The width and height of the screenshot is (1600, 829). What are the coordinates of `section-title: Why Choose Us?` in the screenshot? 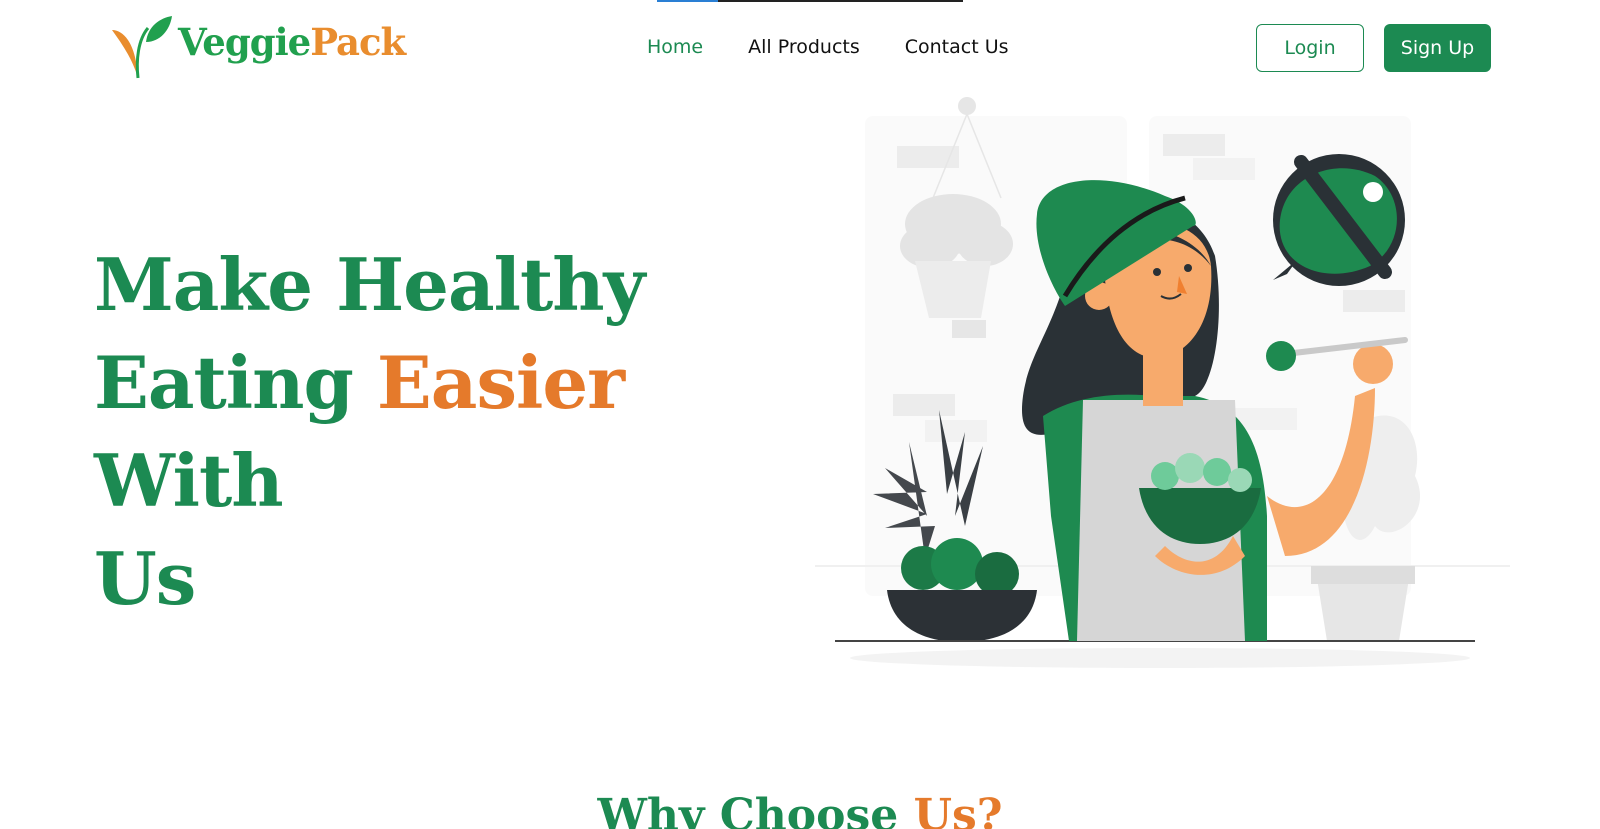 It's located at (800, 809).